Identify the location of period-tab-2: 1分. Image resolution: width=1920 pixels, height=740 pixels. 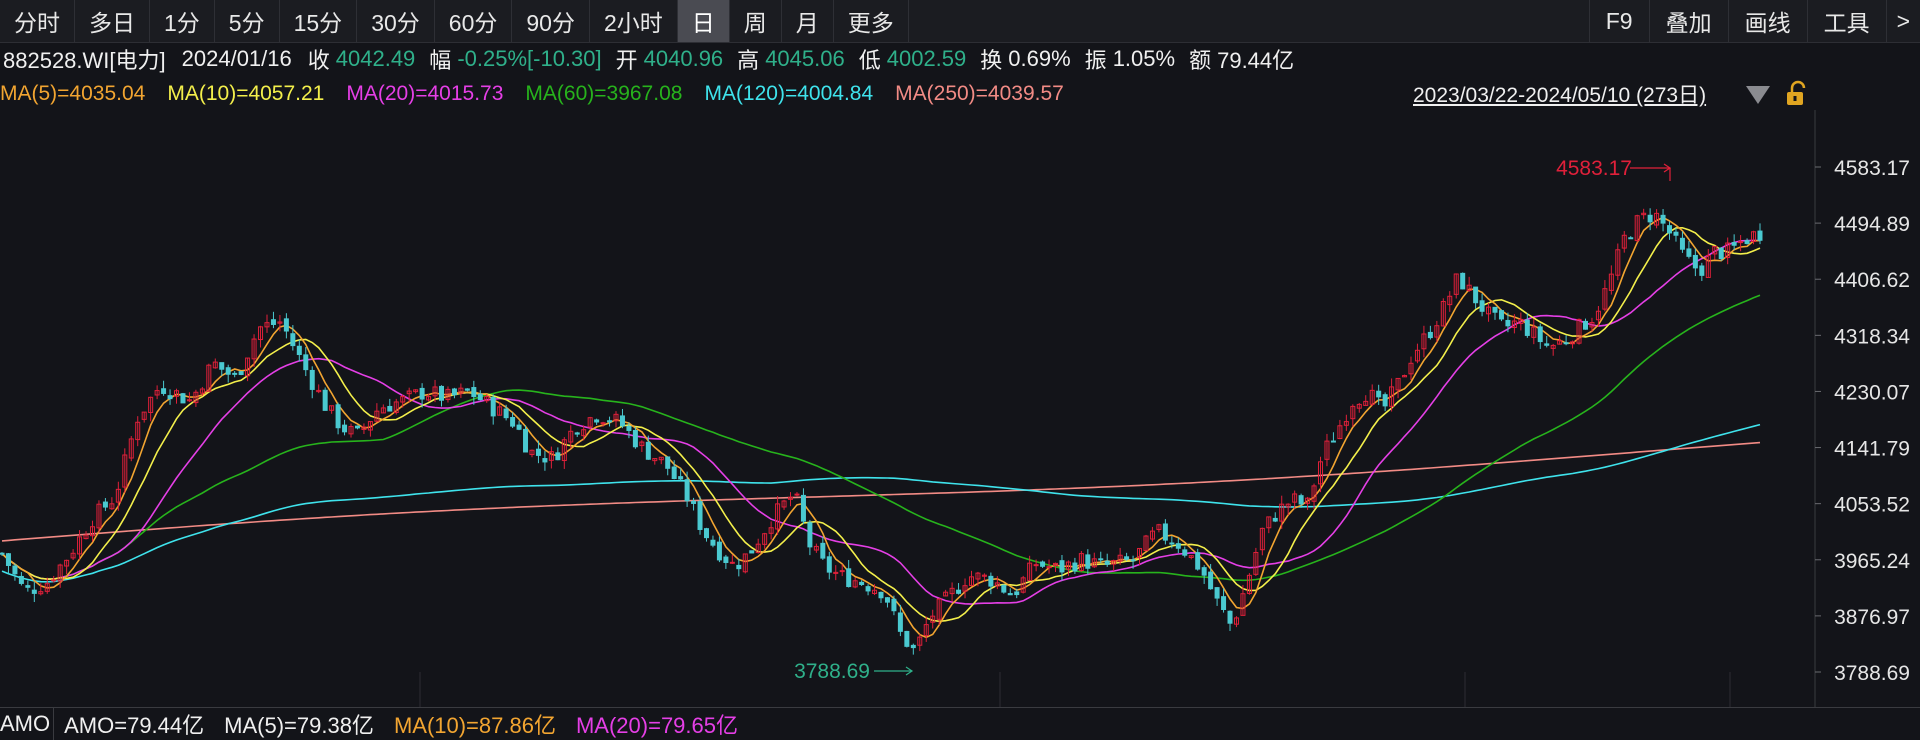
(182, 21).